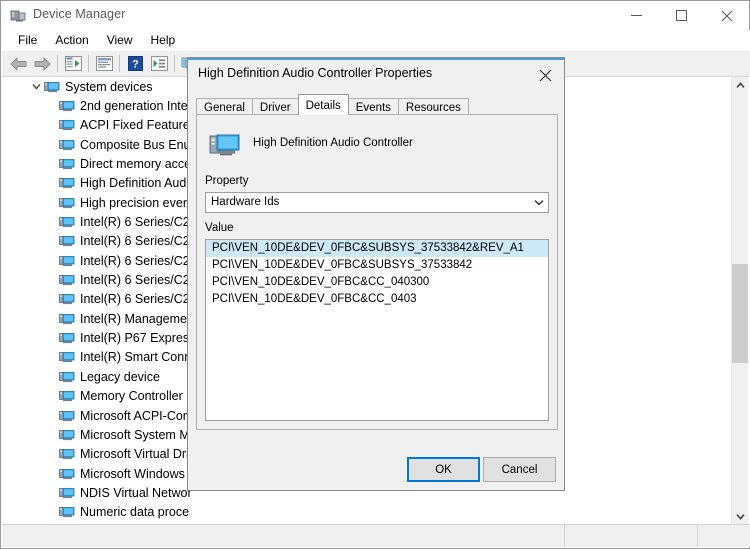  What do you see at coordinates (376, 469) in the screenshot?
I see `dialog-button-row: OK Cancel` at bounding box center [376, 469].